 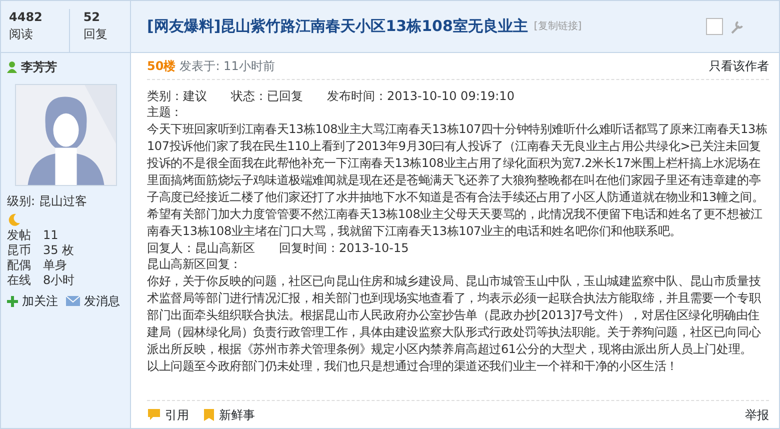 I want to click on floor-number: 50楼, so click(x=161, y=66).